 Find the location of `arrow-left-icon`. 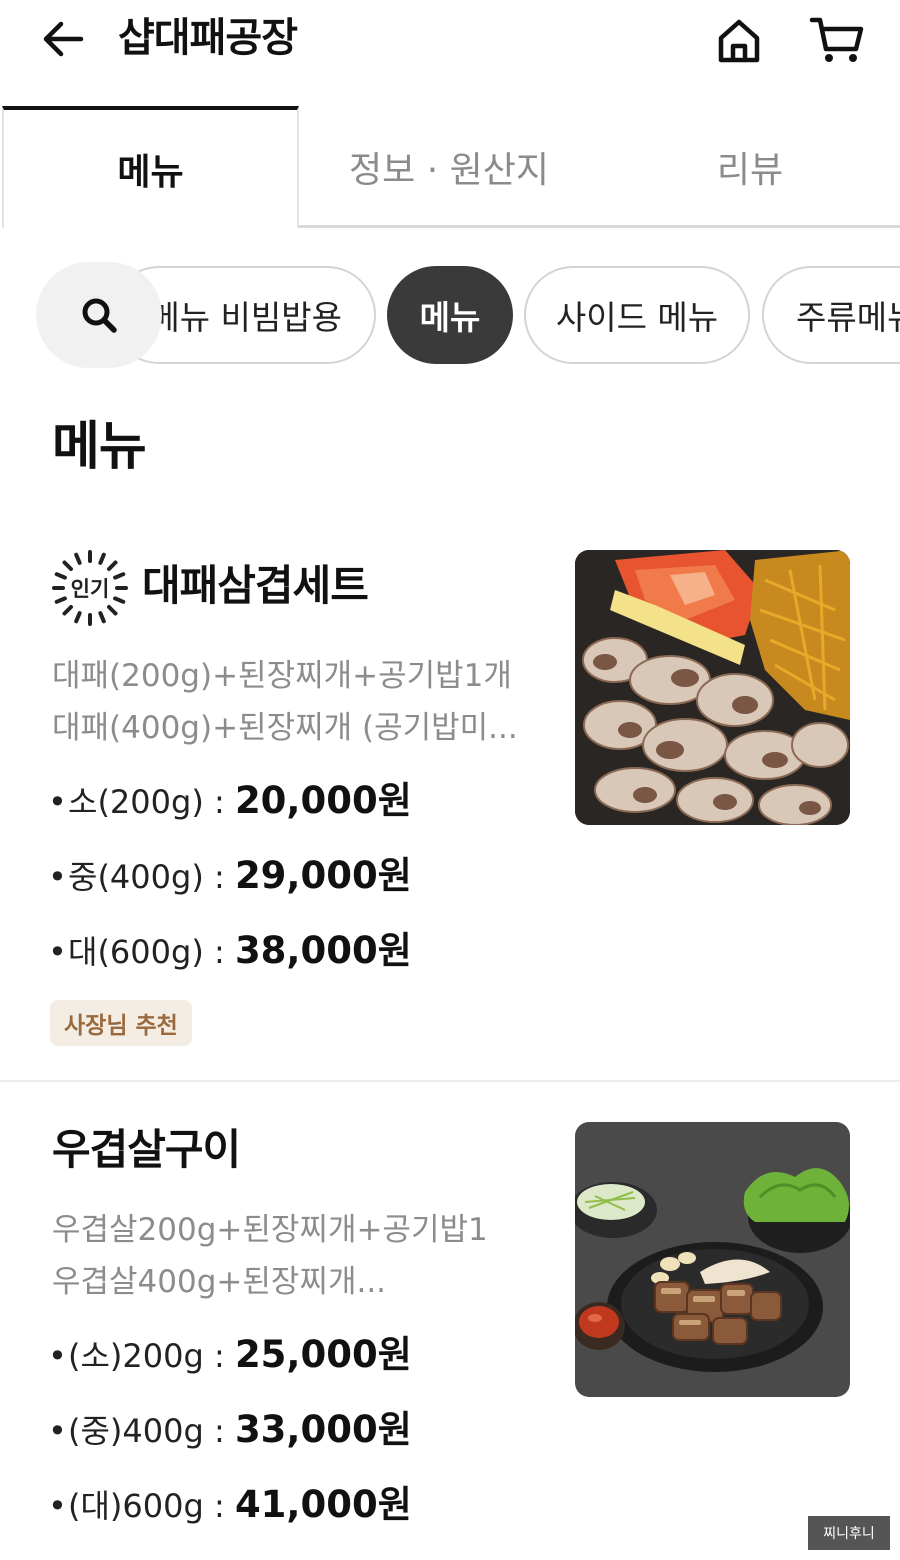

arrow-left-icon is located at coordinates (63, 39).